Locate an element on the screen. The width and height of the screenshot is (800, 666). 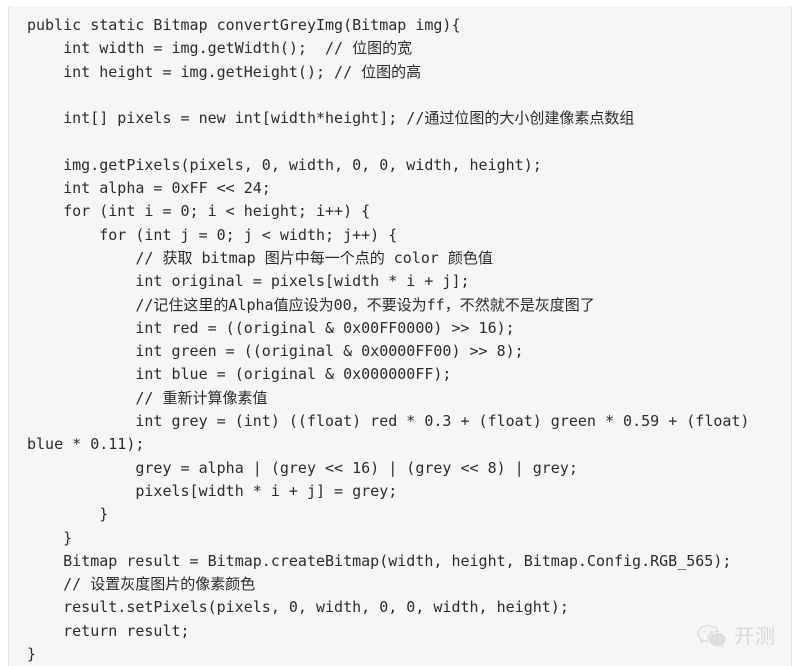
code-line: int alpha = 0xFF << 24; is located at coordinates (149, 188).